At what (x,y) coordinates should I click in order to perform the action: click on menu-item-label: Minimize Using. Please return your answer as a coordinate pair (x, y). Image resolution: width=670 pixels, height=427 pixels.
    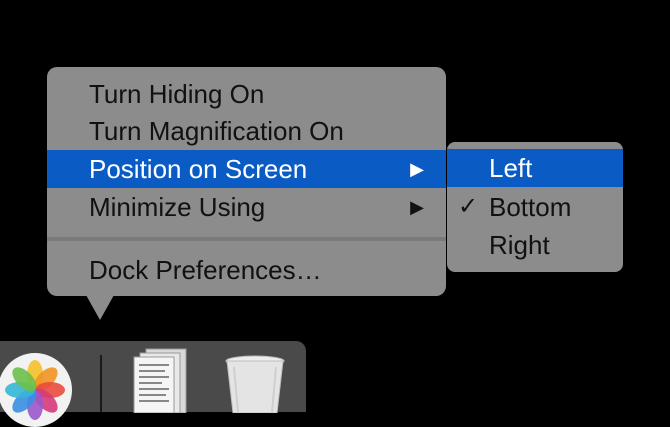
    Looking at the image, I should click on (177, 207).